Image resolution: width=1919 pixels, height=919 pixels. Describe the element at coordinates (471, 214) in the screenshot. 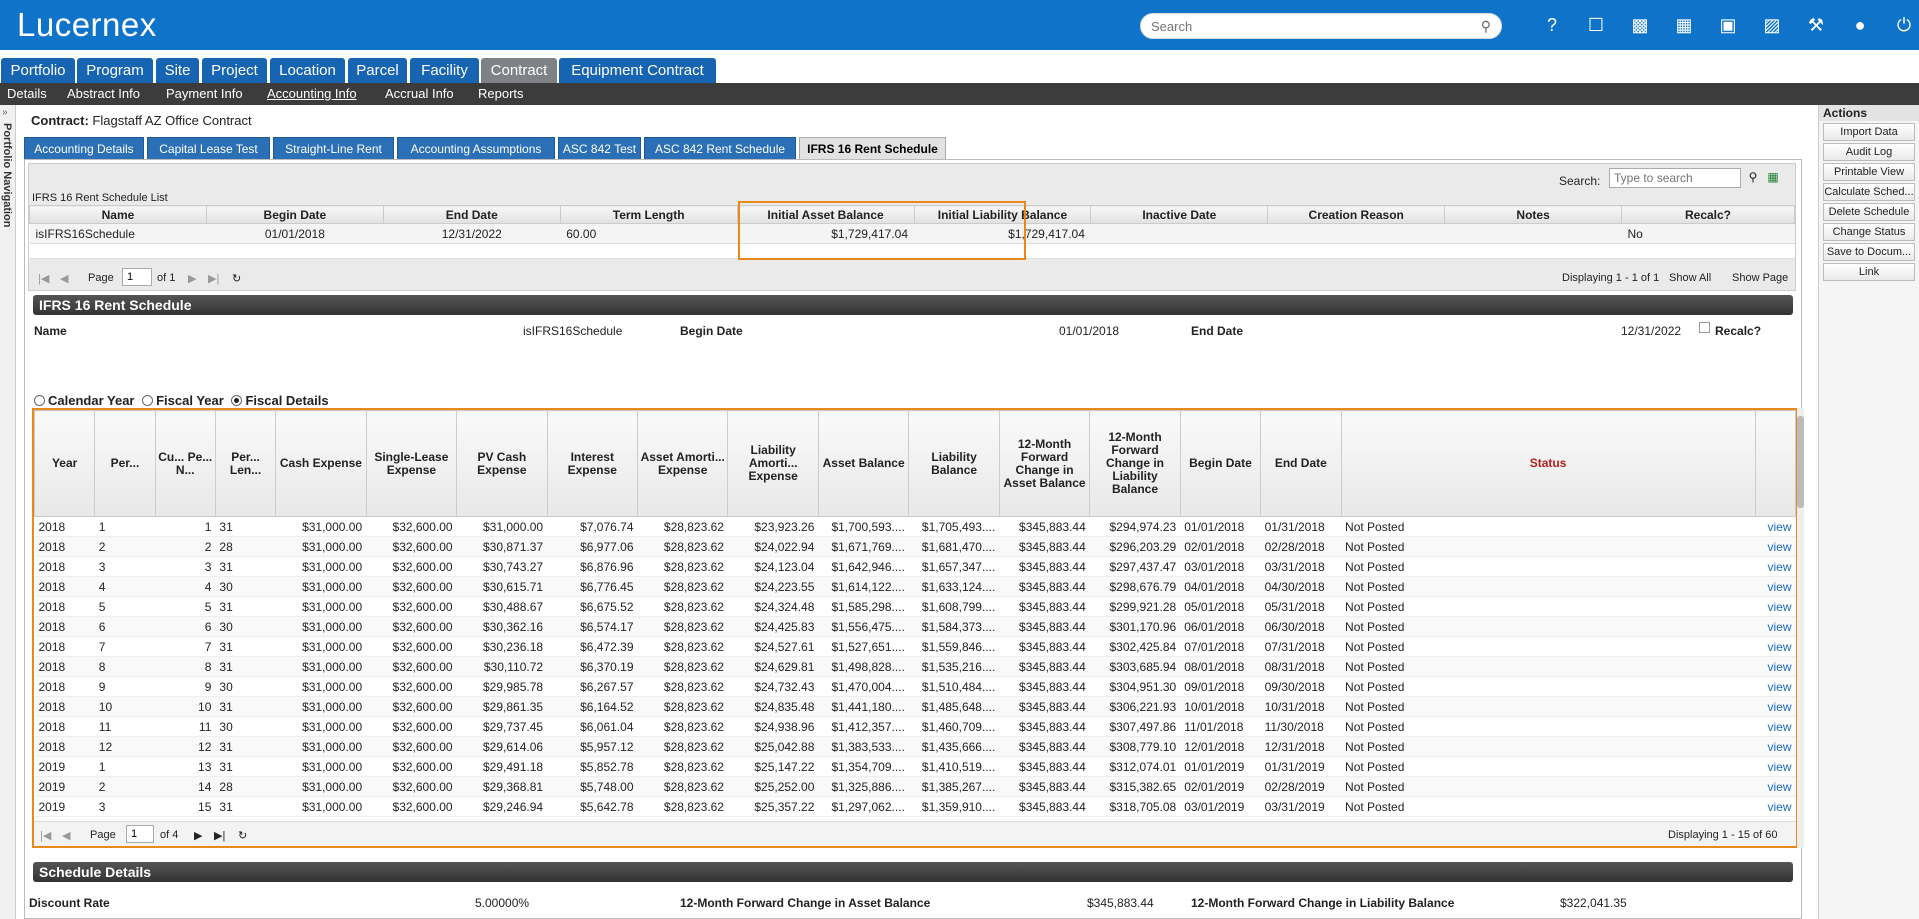

I see `col-end-date: End Date` at that location.